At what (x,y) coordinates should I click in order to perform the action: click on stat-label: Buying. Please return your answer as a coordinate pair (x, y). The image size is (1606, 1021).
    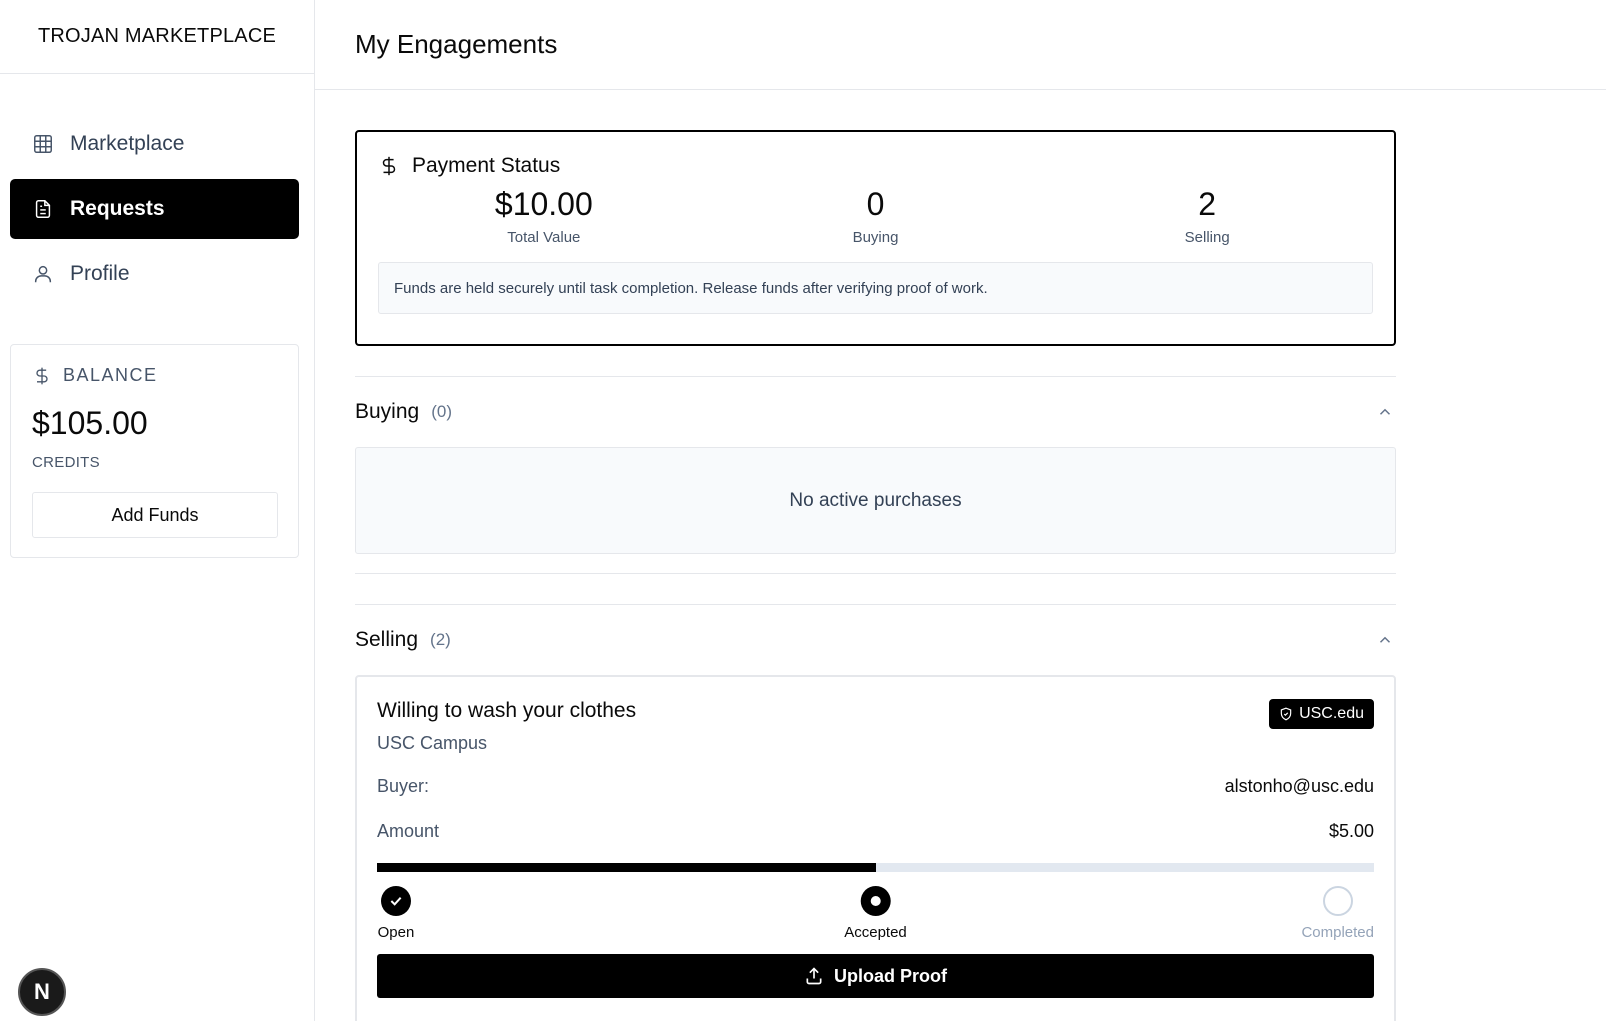
    Looking at the image, I should click on (875, 237).